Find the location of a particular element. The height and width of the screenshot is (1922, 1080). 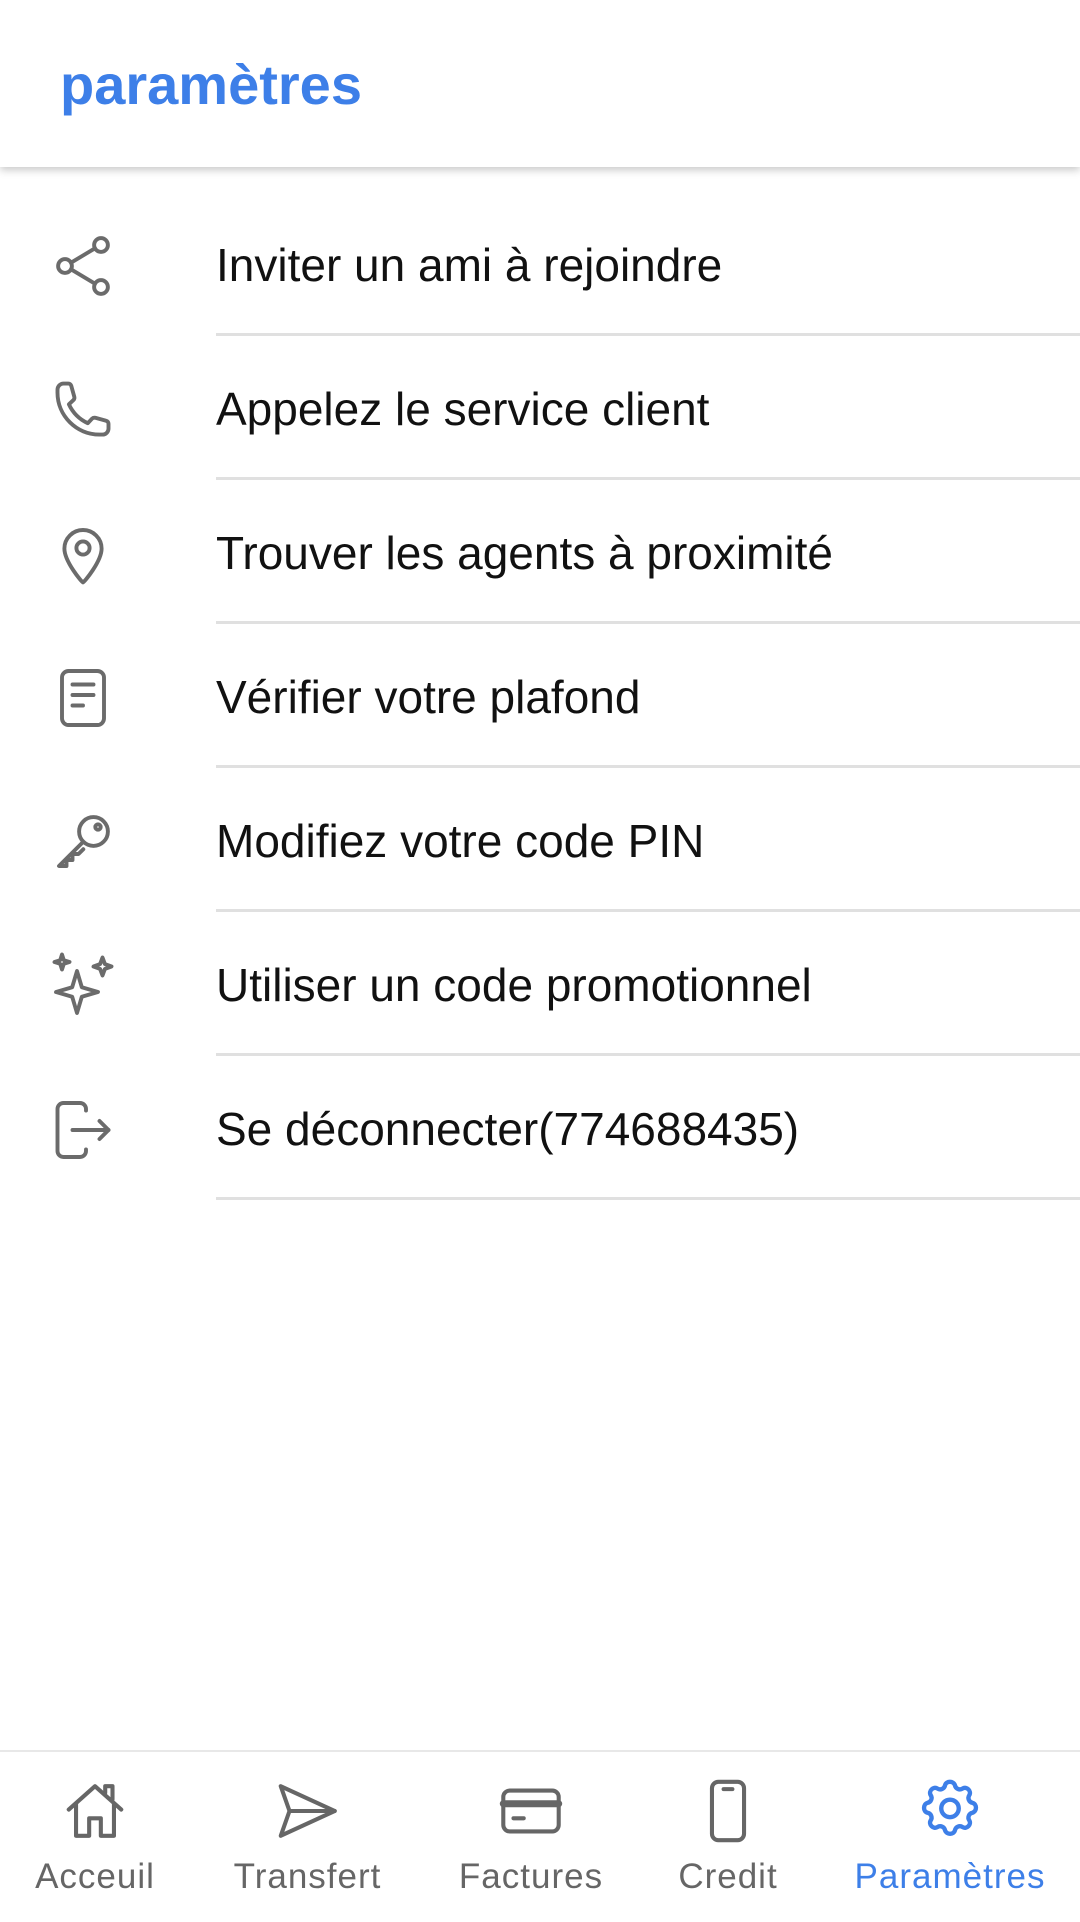

page-title: paramètres is located at coordinates (211, 84).